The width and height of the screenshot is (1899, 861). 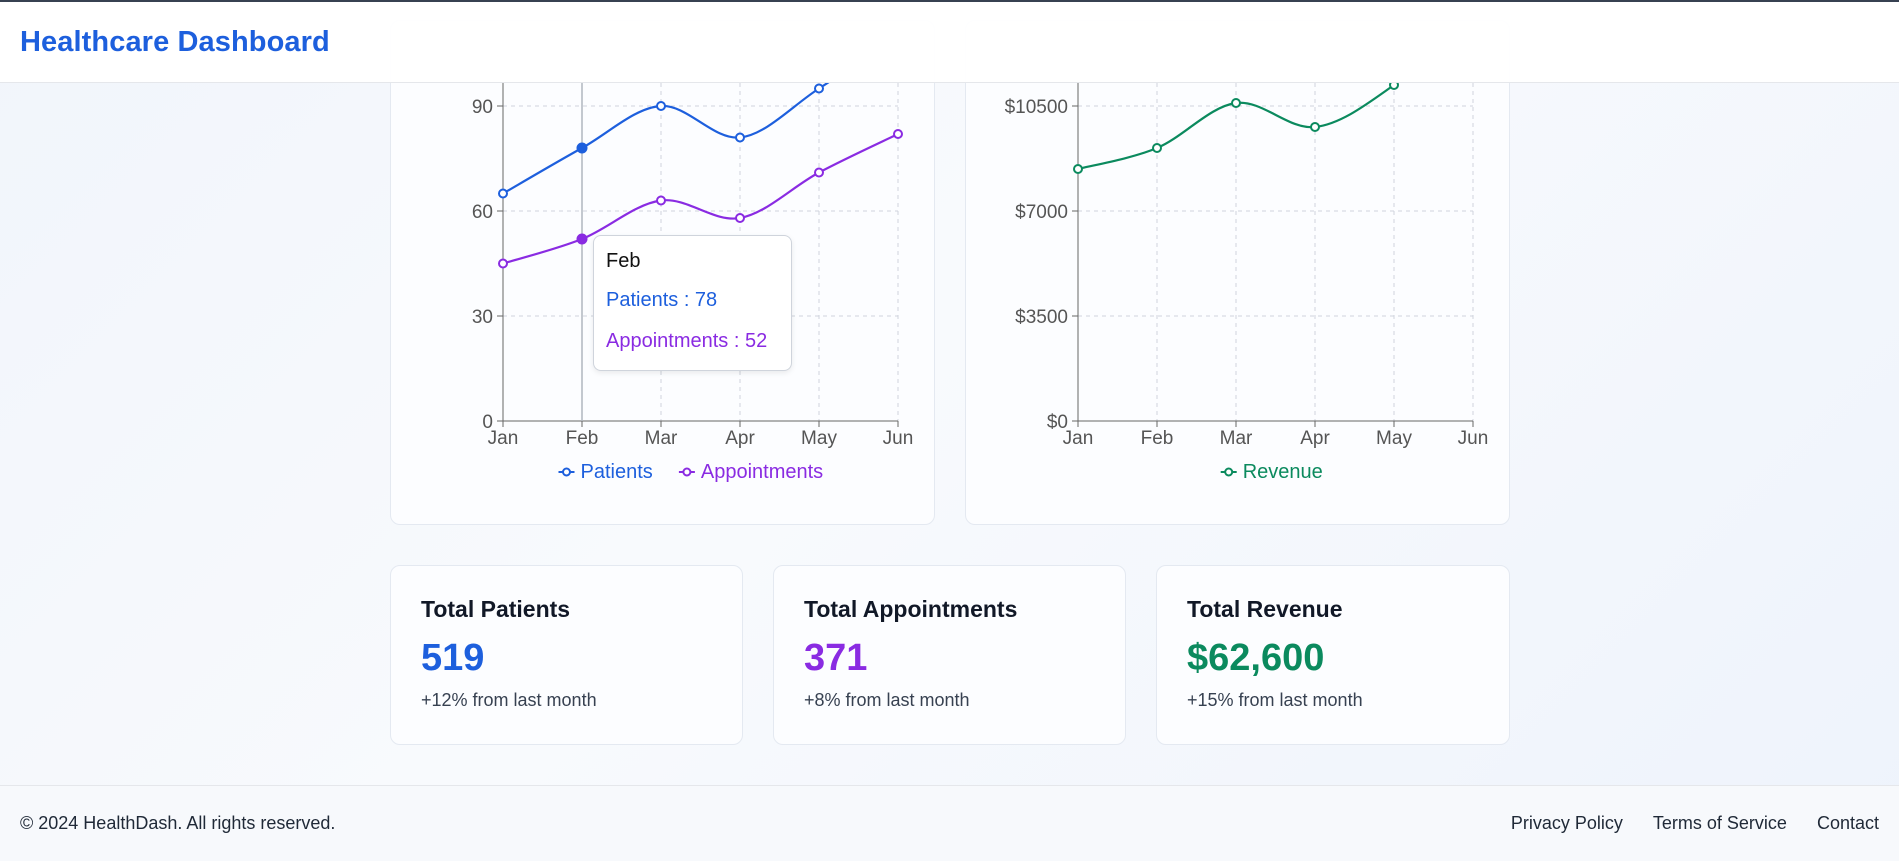 What do you see at coordinates (178, 823) in the screenshot?
I see `copyright-text: © 2024 HealthDash. All rights reserved.` at bounding box center [178, 823].